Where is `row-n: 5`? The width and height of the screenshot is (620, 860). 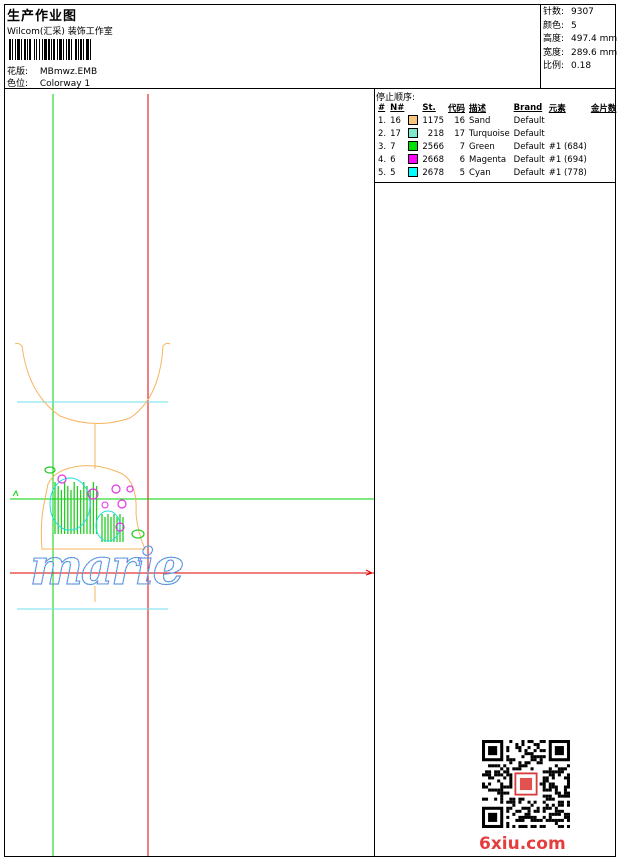
row-n: 5 is located at coordinates (393, 172).